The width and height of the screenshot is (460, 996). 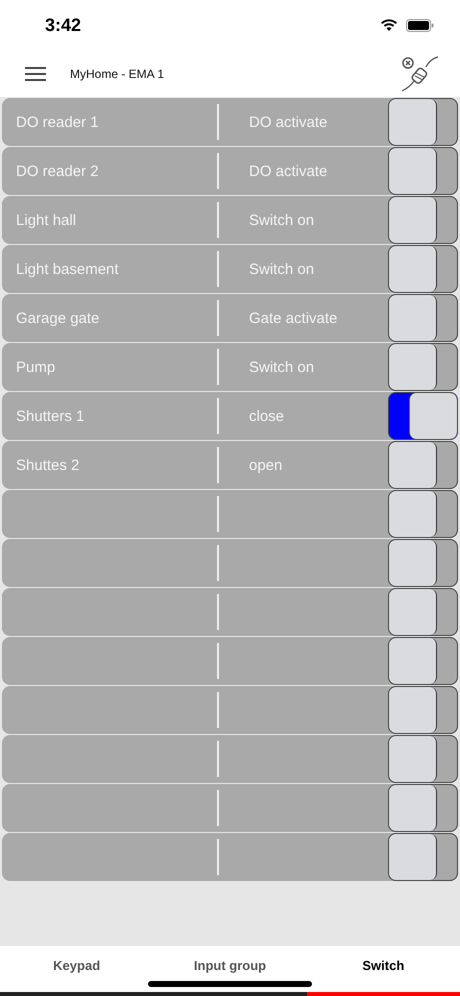 I want to click on device-name: Pump, so click(x=35, y=368).